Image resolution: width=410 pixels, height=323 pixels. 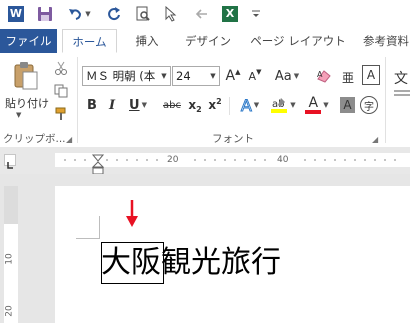 I want to click on text-effects-button: A ▼, so click(x=250, y=105).